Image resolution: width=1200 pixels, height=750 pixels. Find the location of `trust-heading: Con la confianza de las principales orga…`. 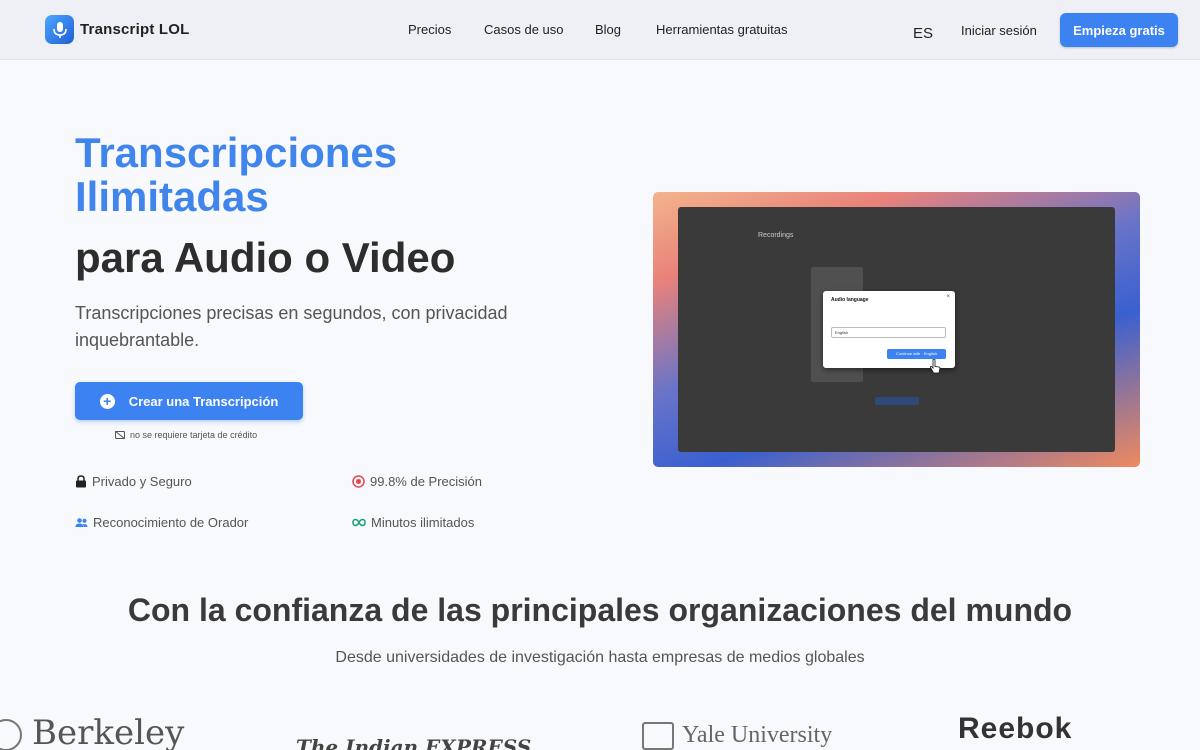

trust-heading: Con la confianza de las principales orga… is located at coordinates (600, 610).